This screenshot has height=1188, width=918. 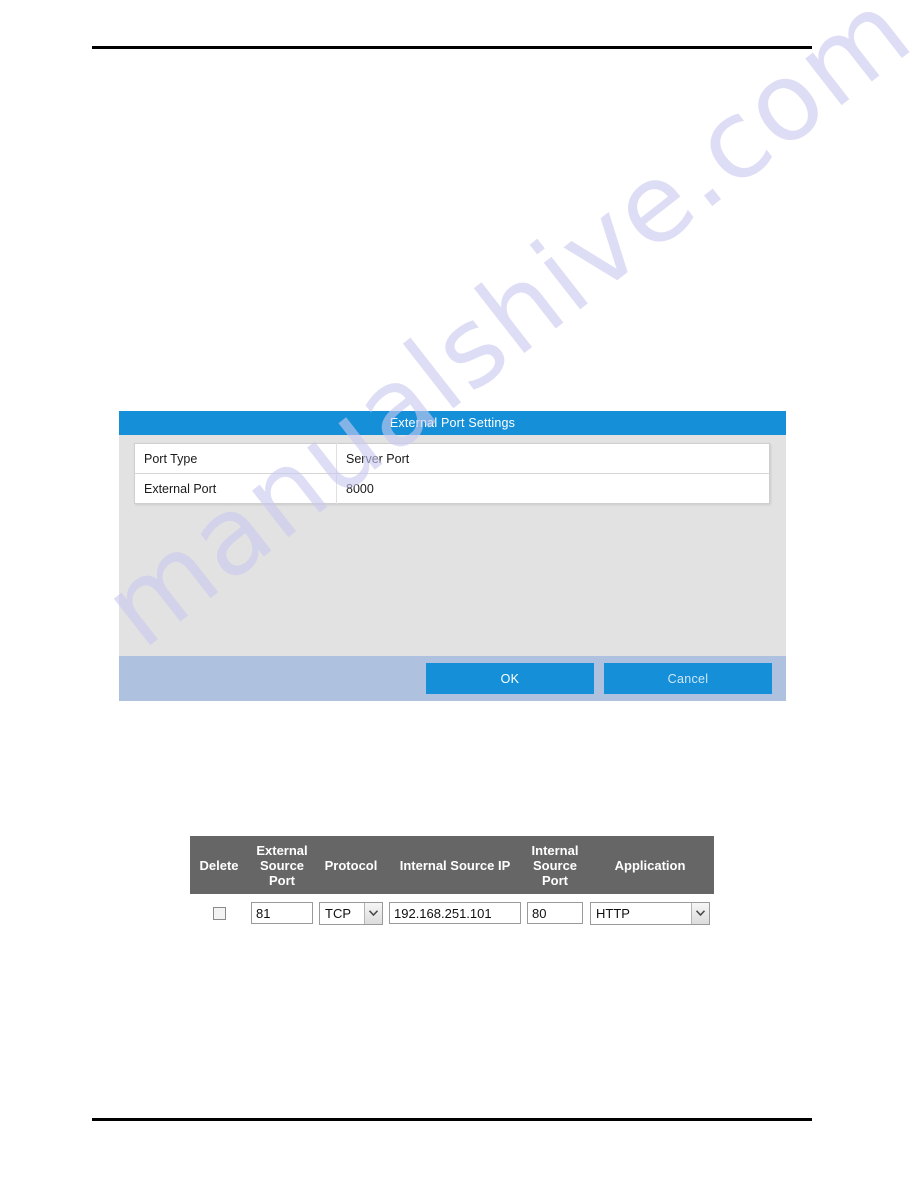 I want to click on external-port-label: External Port, so click(x=235, y=488).